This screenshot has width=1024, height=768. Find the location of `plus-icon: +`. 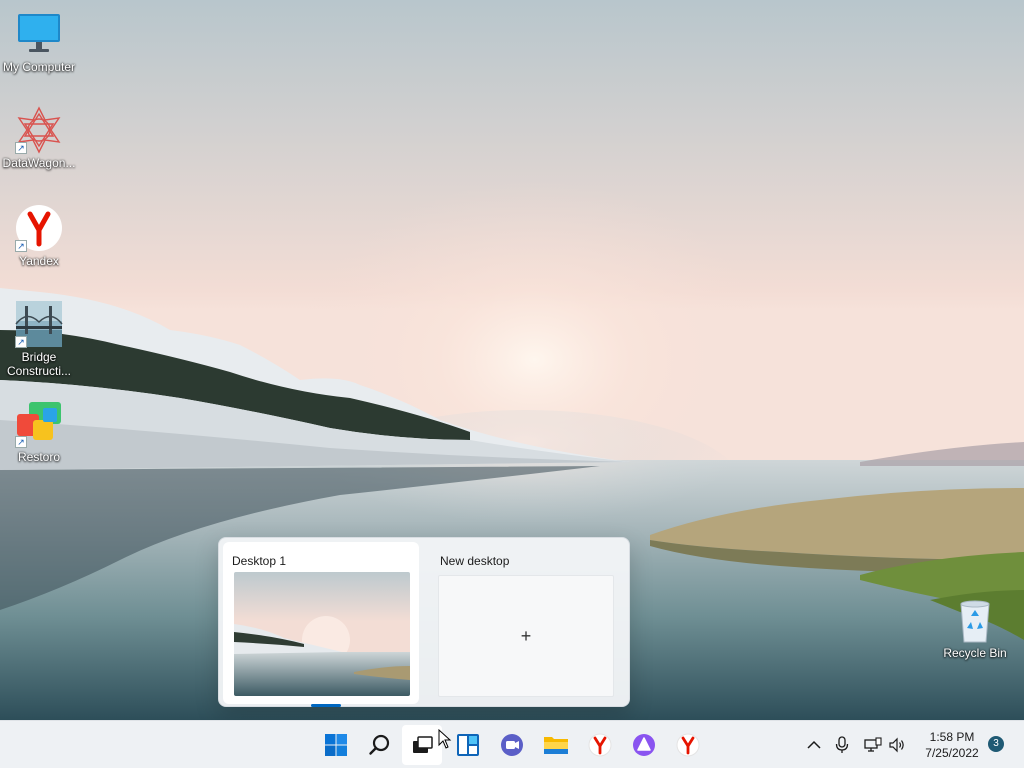

plus-icon: + is located at coordinates (526, 635).